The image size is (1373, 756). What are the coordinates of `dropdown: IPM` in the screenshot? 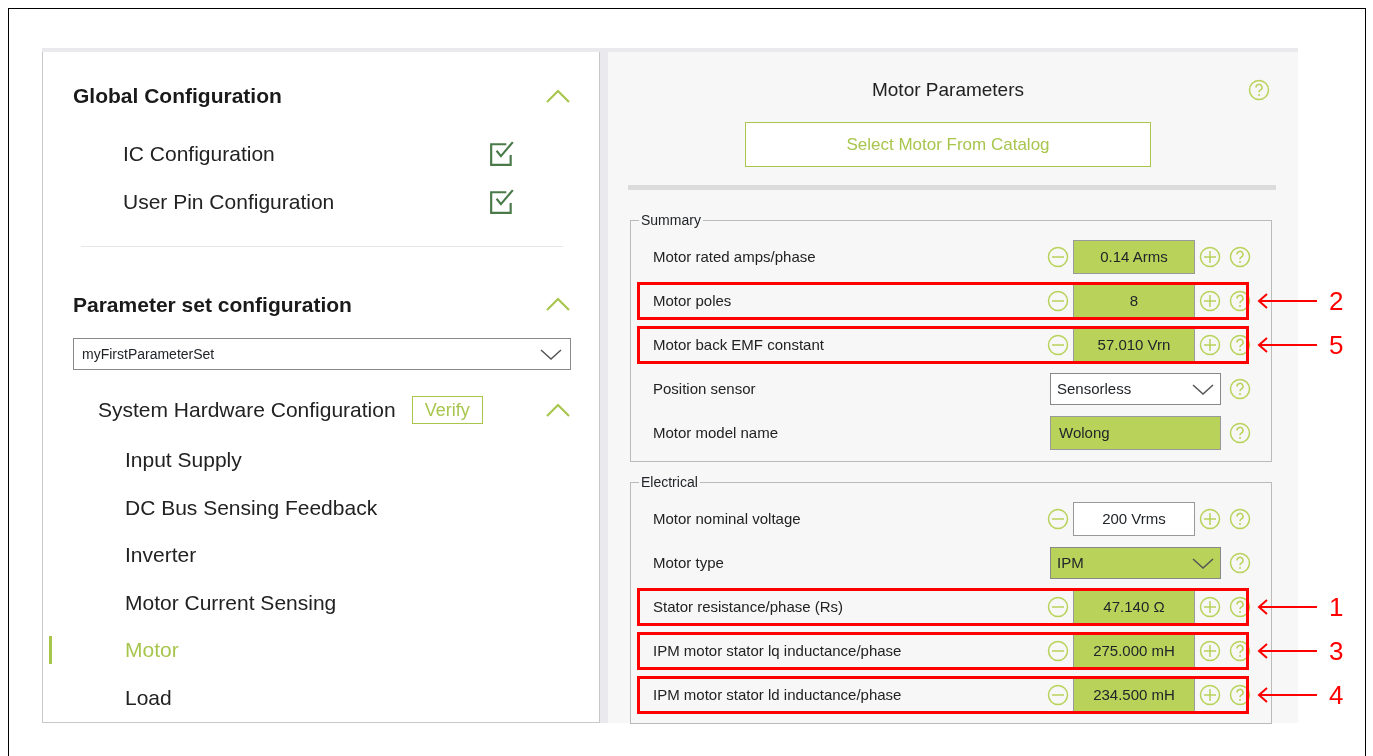 It's located at (1135, 563).